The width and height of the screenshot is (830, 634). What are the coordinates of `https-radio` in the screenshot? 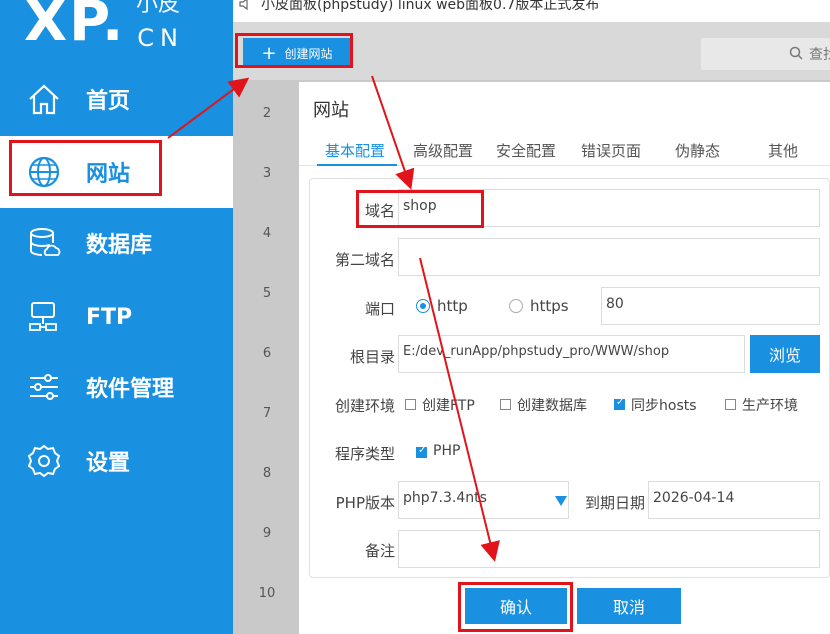 It's located at (516, 306).